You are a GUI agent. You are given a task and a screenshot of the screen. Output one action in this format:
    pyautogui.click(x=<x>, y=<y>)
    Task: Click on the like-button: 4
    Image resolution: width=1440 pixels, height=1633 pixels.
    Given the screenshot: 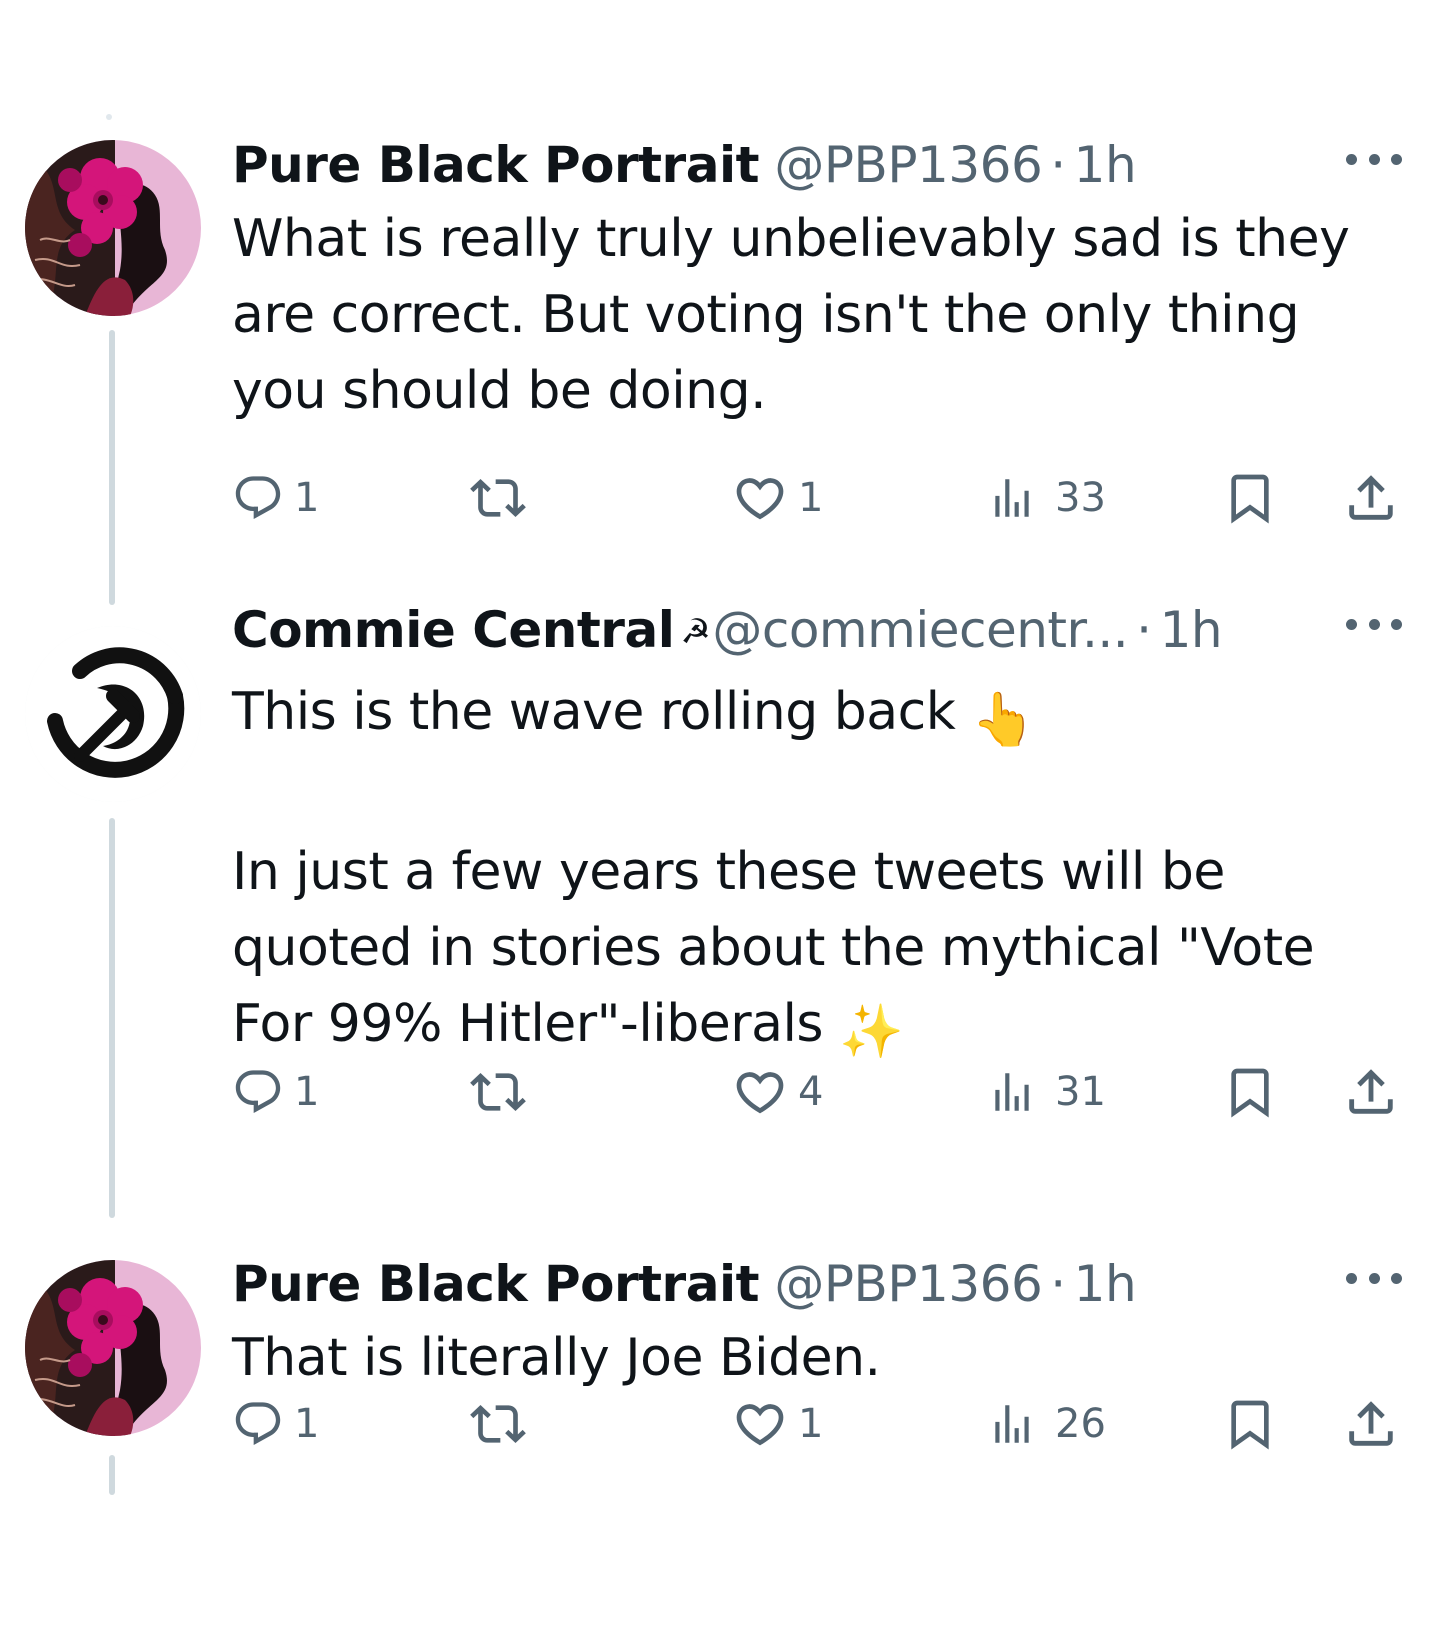 What is the action you would take?
    pyautogui.click(x=777, y=1092)
    